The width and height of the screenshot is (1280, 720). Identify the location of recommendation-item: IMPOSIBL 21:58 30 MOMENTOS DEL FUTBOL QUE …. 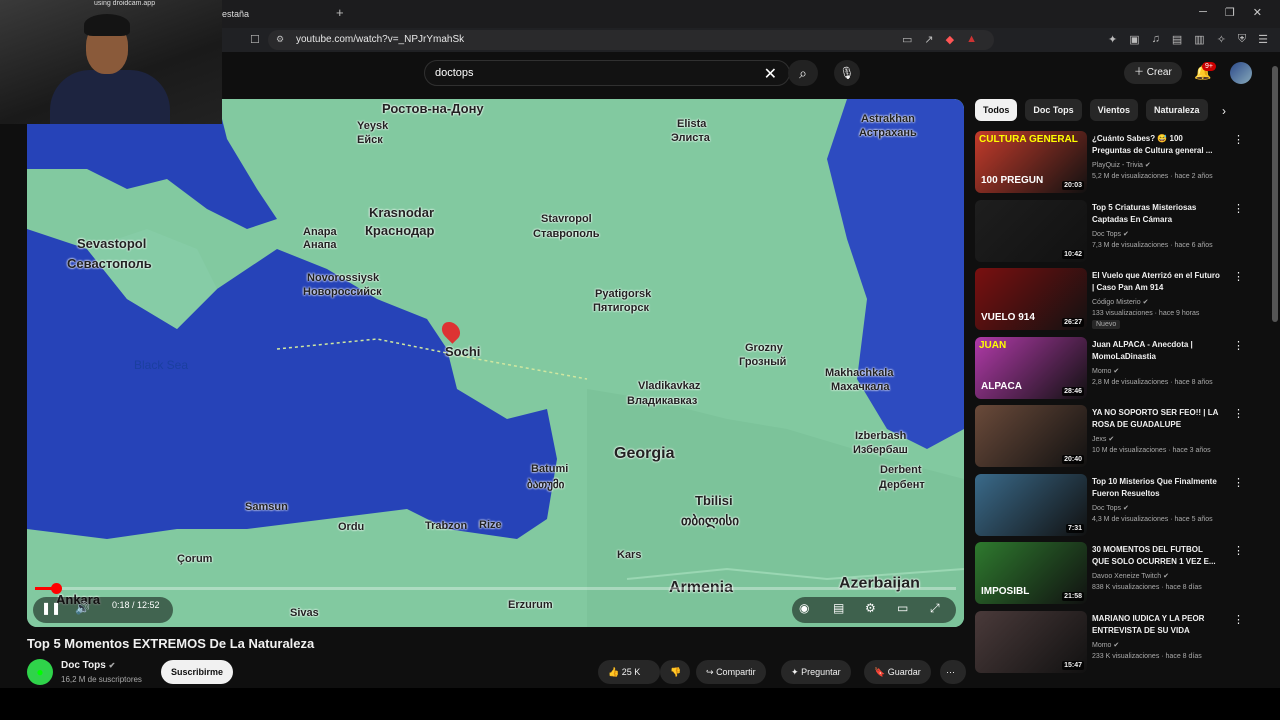
(1120, 574).